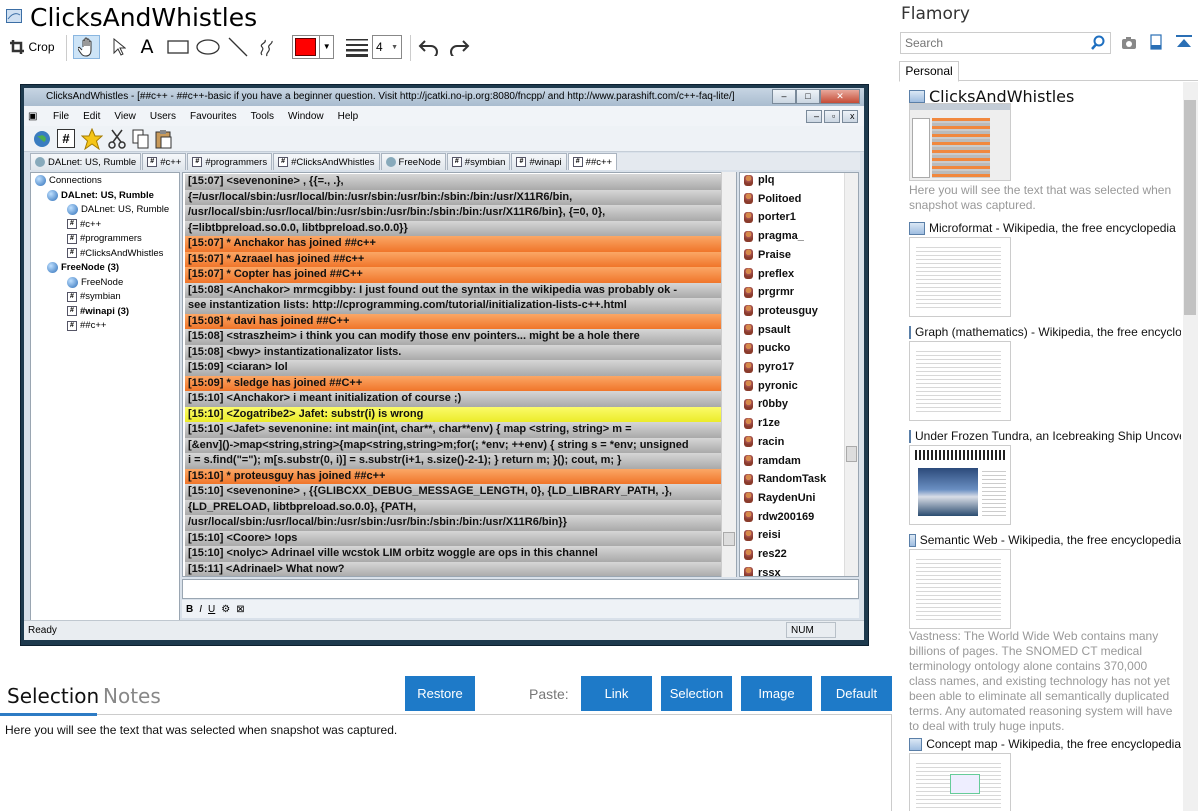  What do you see at coordinates (163, 116) in the screenshot?
I see `menu-users: Users` at bounding box center [163, 116].